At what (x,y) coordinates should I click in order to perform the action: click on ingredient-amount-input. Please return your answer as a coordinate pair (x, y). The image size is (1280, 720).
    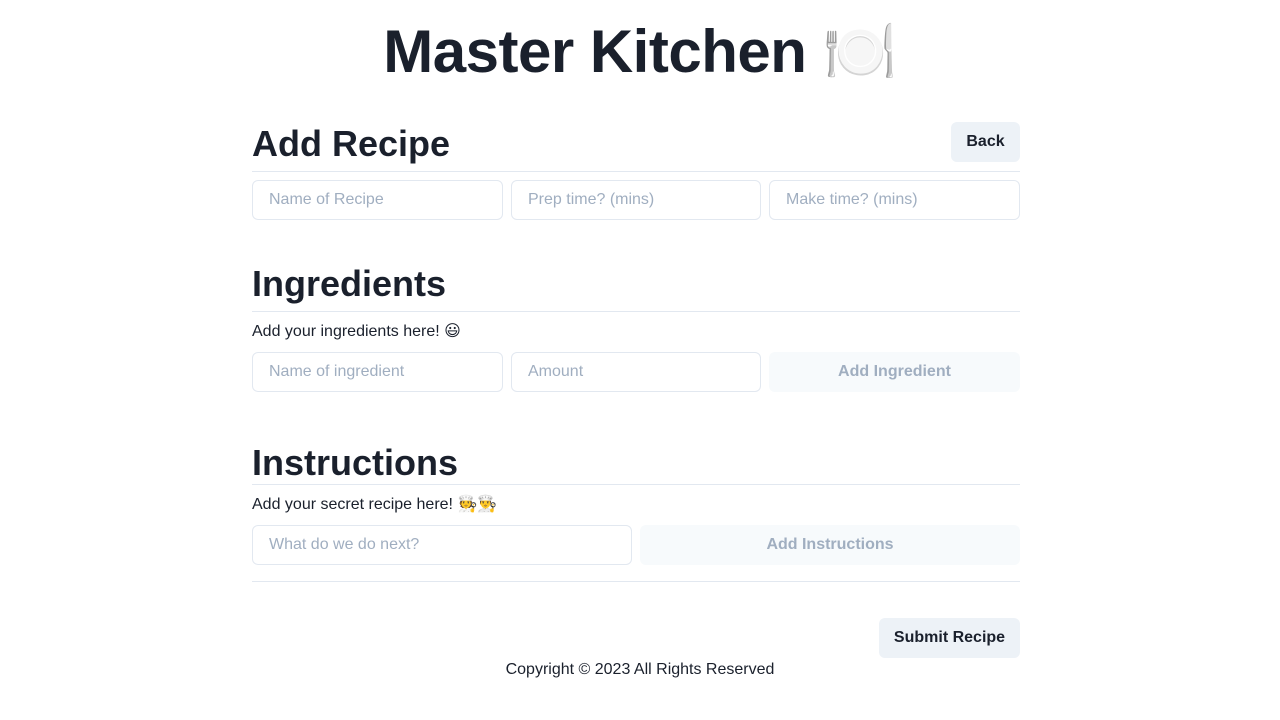
    Looking at the image, I should click on (636, 372).